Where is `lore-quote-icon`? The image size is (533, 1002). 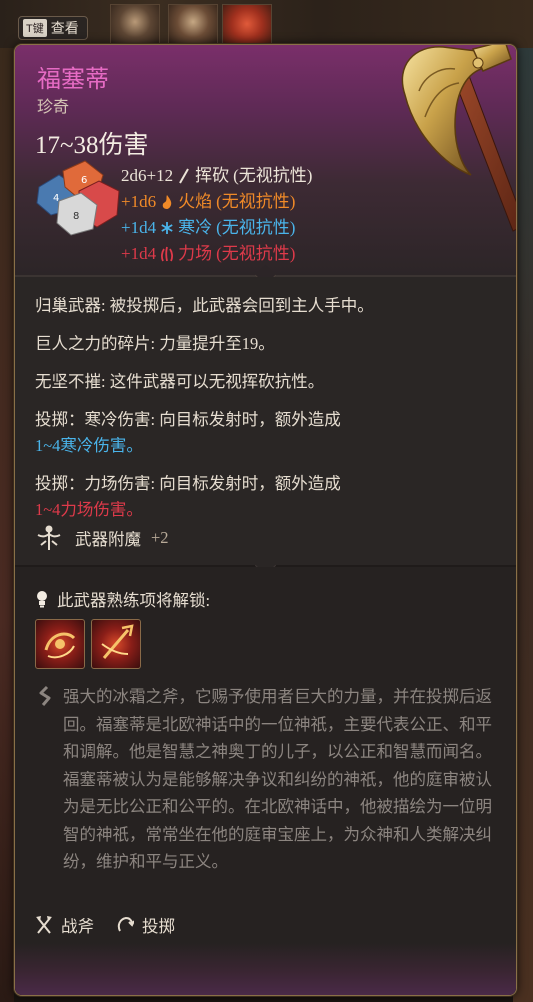
lore-quote-icon is located at coordinates (45, 695).